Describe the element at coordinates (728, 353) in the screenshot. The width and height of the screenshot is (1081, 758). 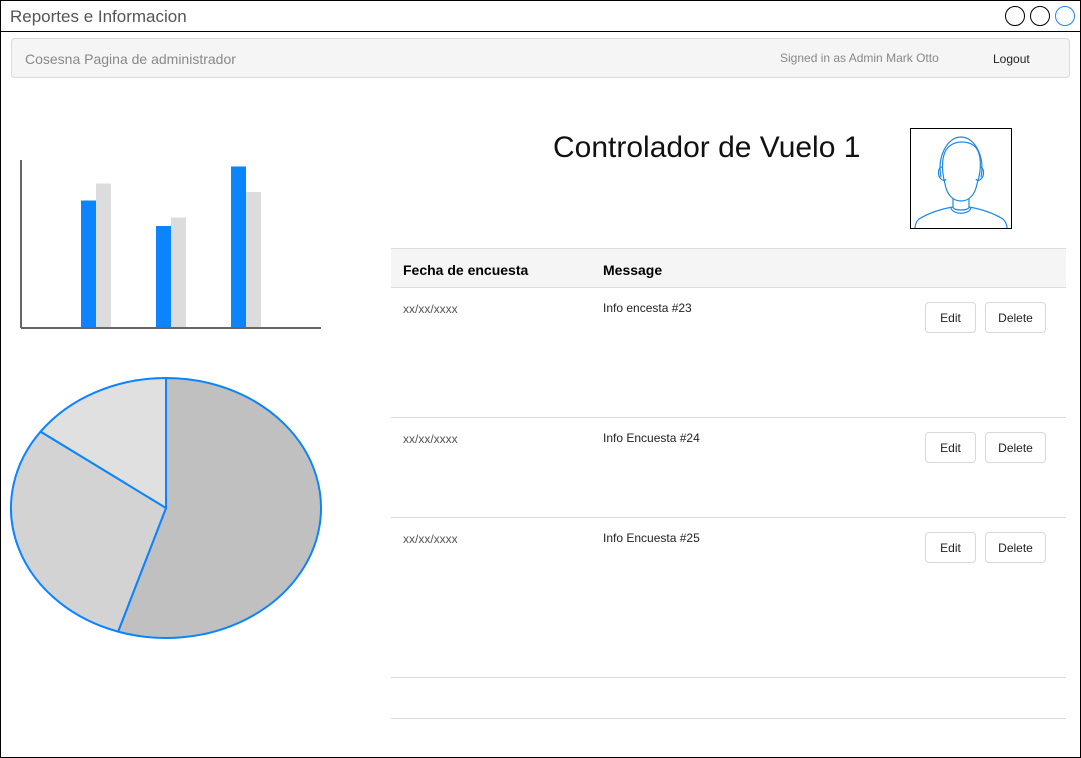
I see `table-row: xx/xx/xxxx Info encesta #23 Edit Delete` at that location.